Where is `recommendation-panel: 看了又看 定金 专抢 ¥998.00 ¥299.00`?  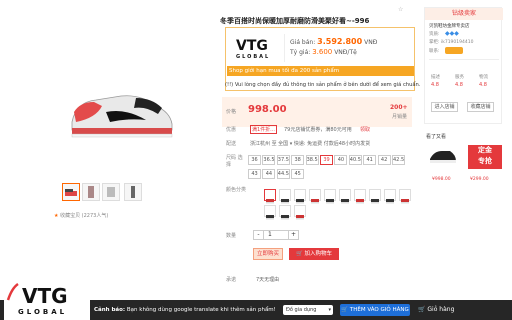
recommendation-panel: 看了又看 定金 专抢 ¥998.00 ¥299.00 is located at coordinates (464, 160).